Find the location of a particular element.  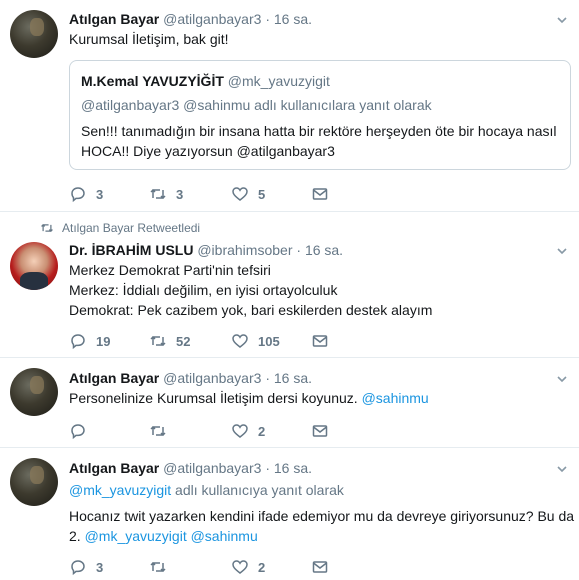

tweet-actions: 19 52 105 is located at coordinates (219, 341).